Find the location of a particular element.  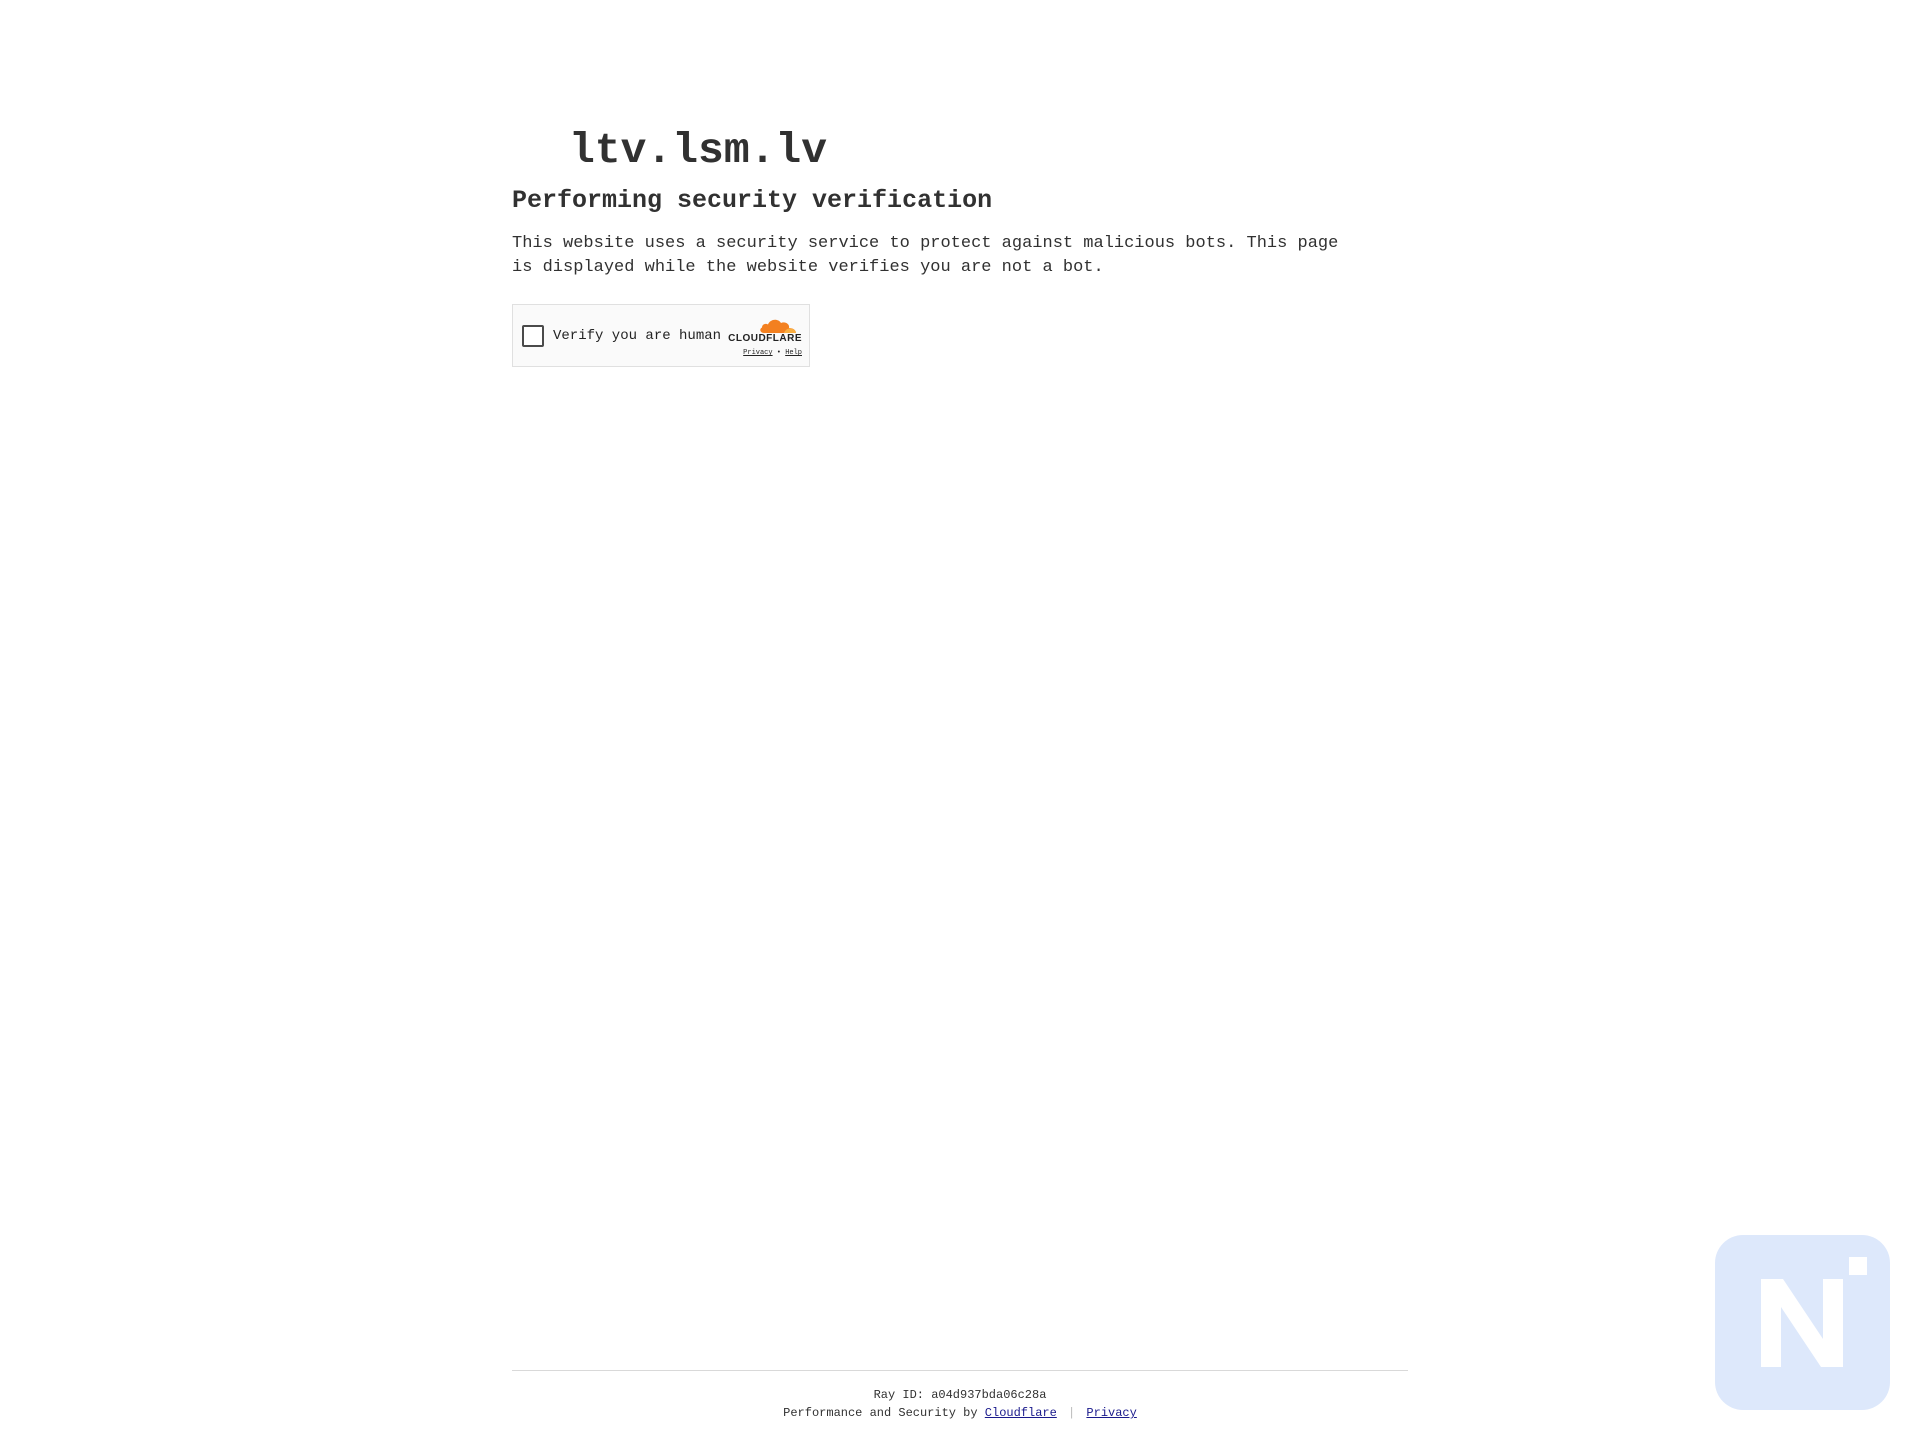

performance-prefix: Performance and Security by is located at coordinates (880, 1413).